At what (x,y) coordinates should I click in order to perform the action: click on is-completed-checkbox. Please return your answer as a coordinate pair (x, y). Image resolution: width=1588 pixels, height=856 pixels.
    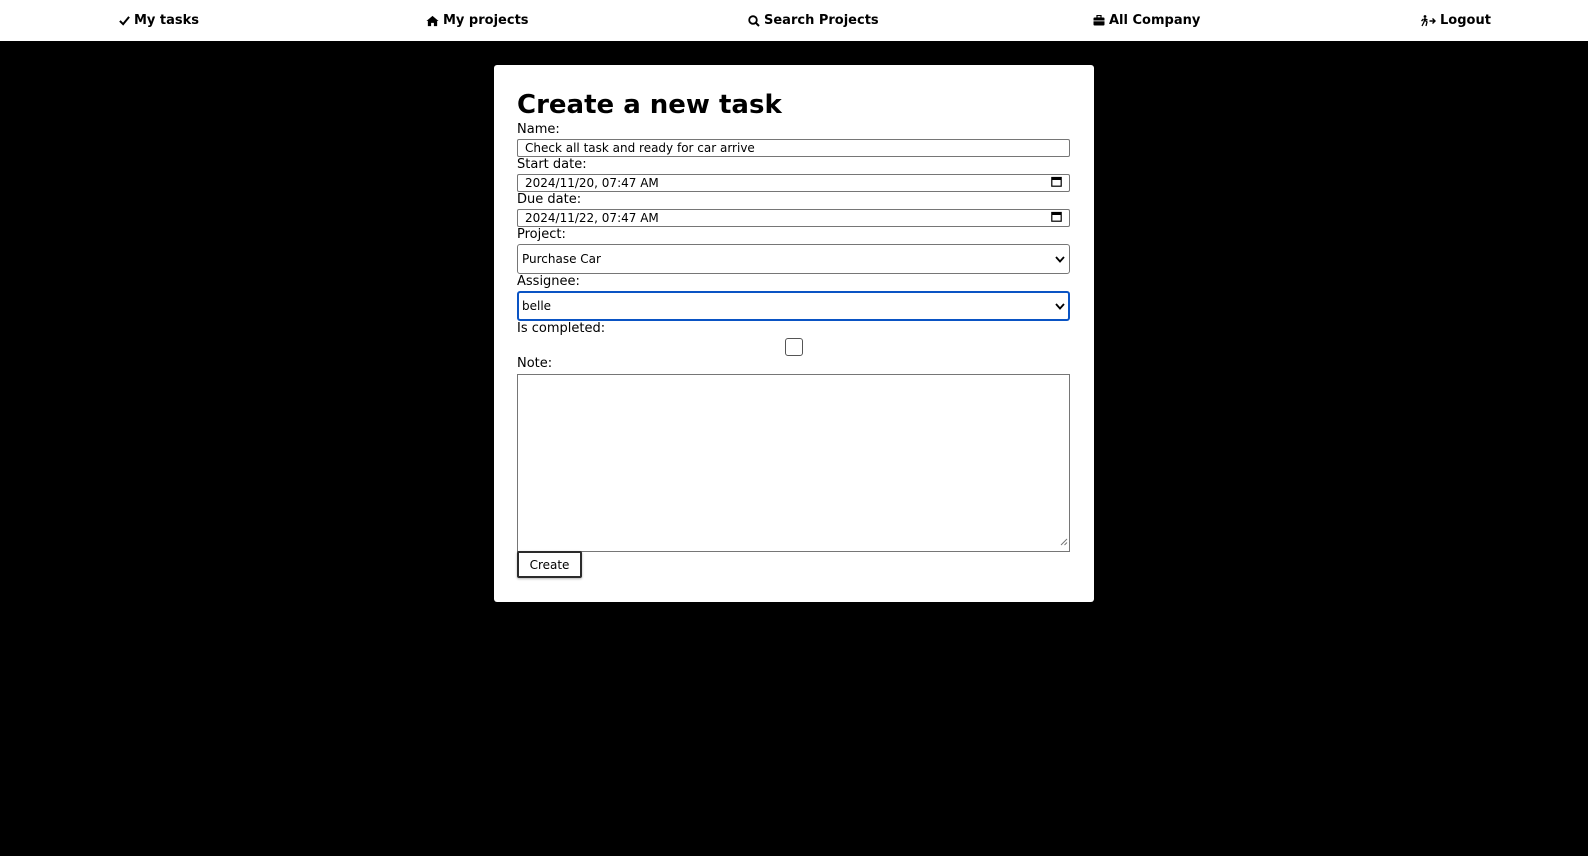
    Looking at the image, I should click on (794, 347).